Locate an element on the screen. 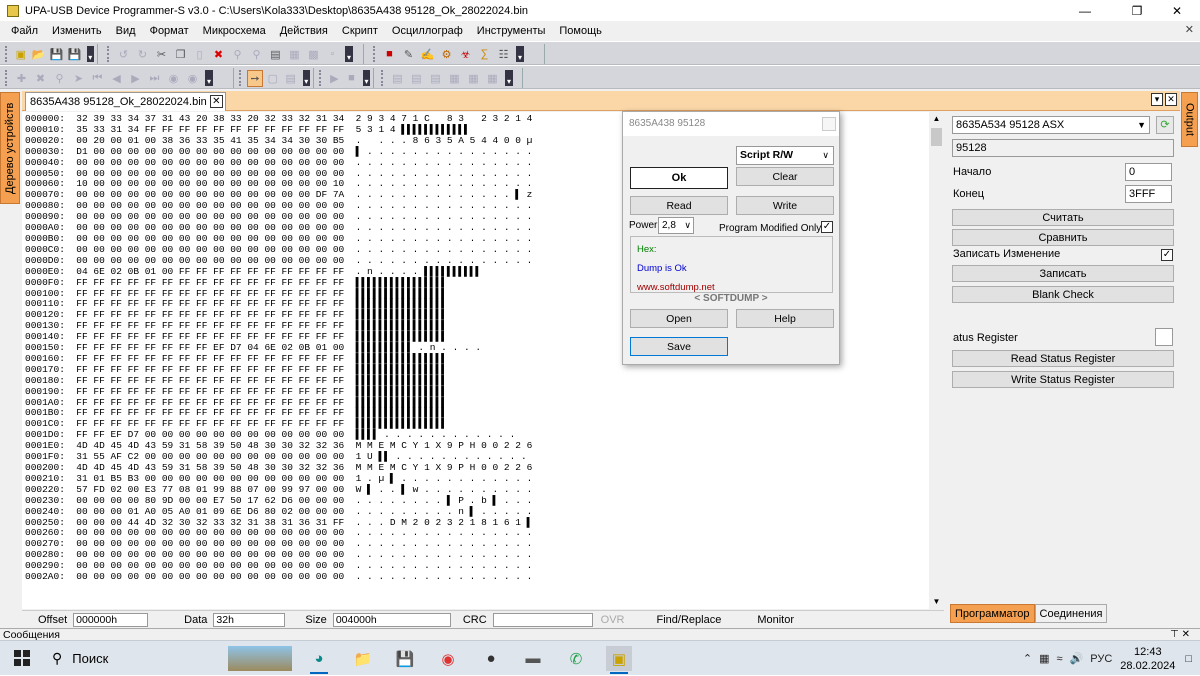 The image size is (1200, 676). scroll-thumb is located at coordinates (936, 137).